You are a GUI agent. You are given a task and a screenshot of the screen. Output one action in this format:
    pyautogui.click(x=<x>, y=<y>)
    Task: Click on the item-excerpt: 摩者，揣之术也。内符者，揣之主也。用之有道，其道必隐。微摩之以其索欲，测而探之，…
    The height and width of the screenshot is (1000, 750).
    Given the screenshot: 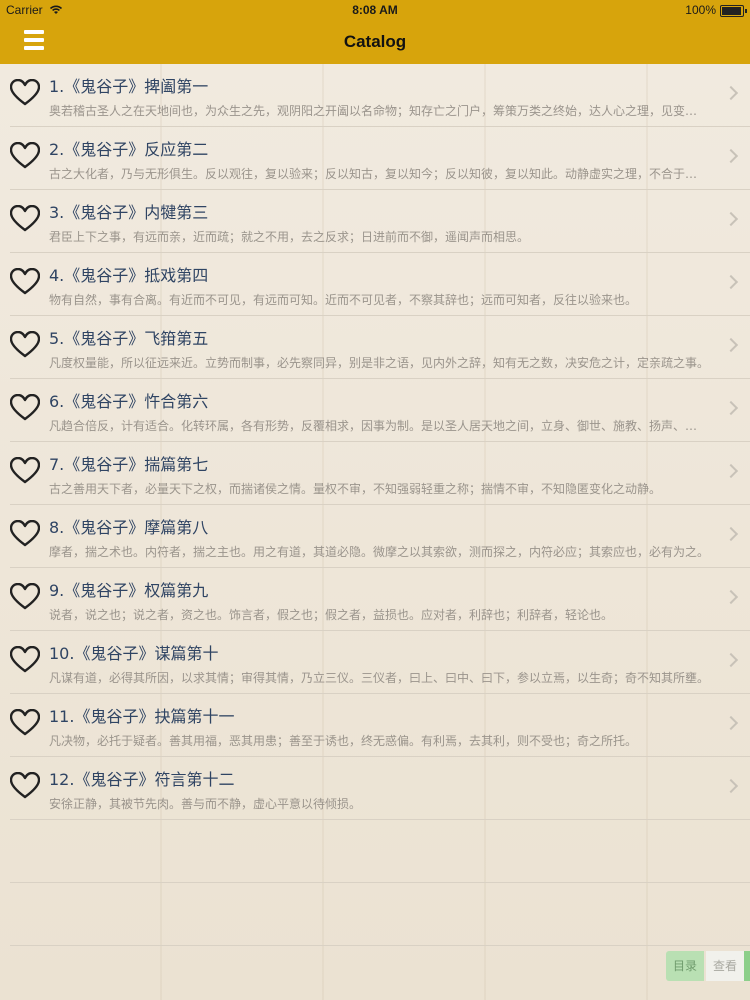 What is the action you would take?
    pyautogui.click(x=379, y=552)
    